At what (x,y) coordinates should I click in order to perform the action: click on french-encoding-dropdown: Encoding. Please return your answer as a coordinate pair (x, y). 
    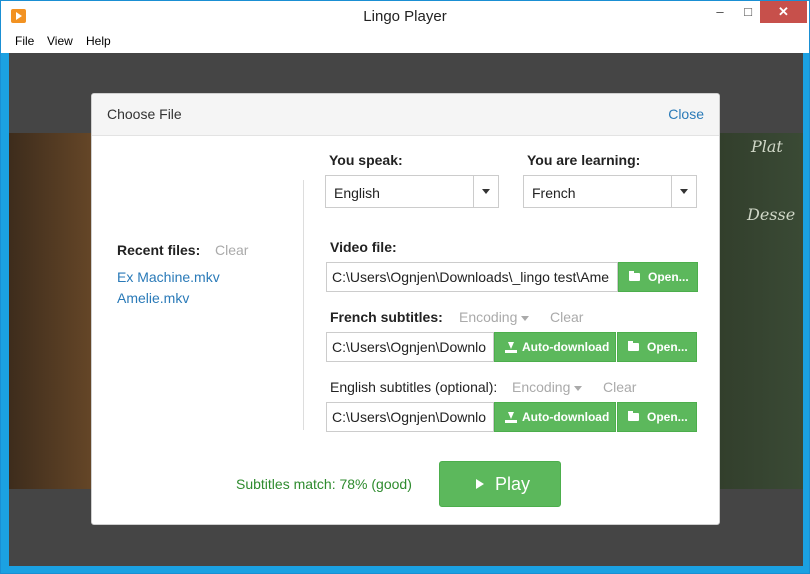
    Looking at the image, I should click on (494, 317).